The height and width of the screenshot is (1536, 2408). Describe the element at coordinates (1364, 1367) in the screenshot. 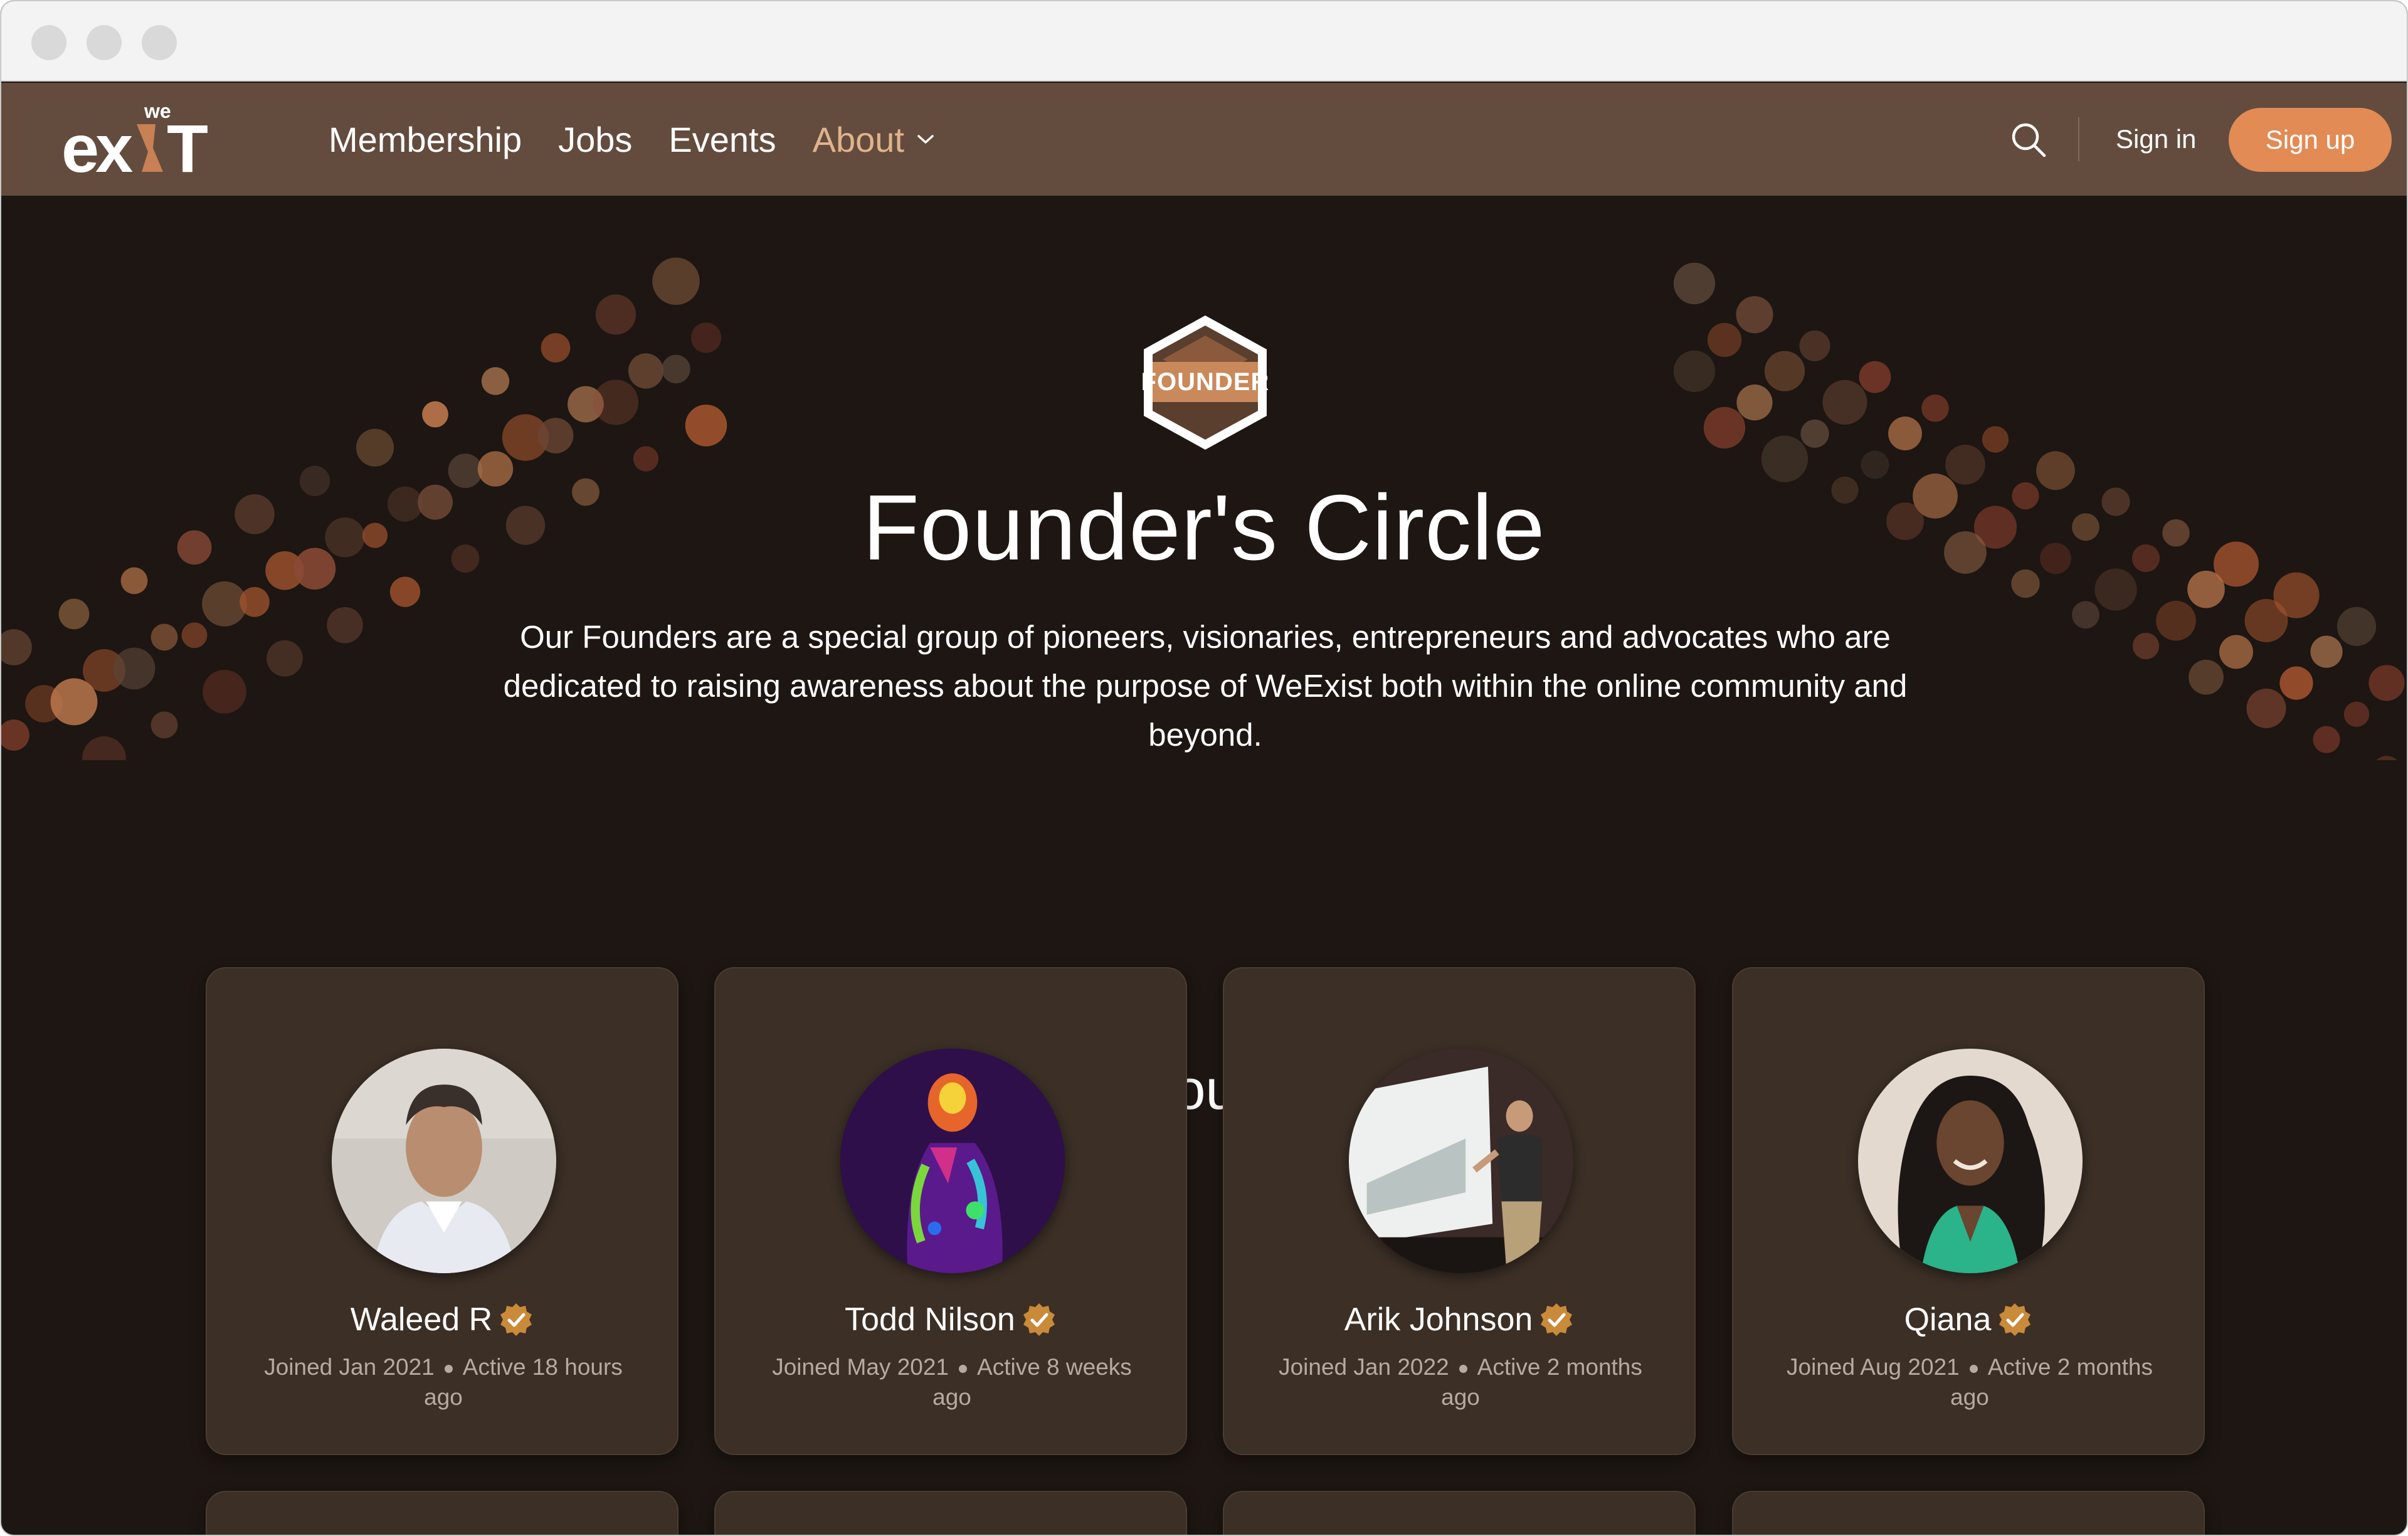

I see `member-joined: Joined Jan 2022` at that location.